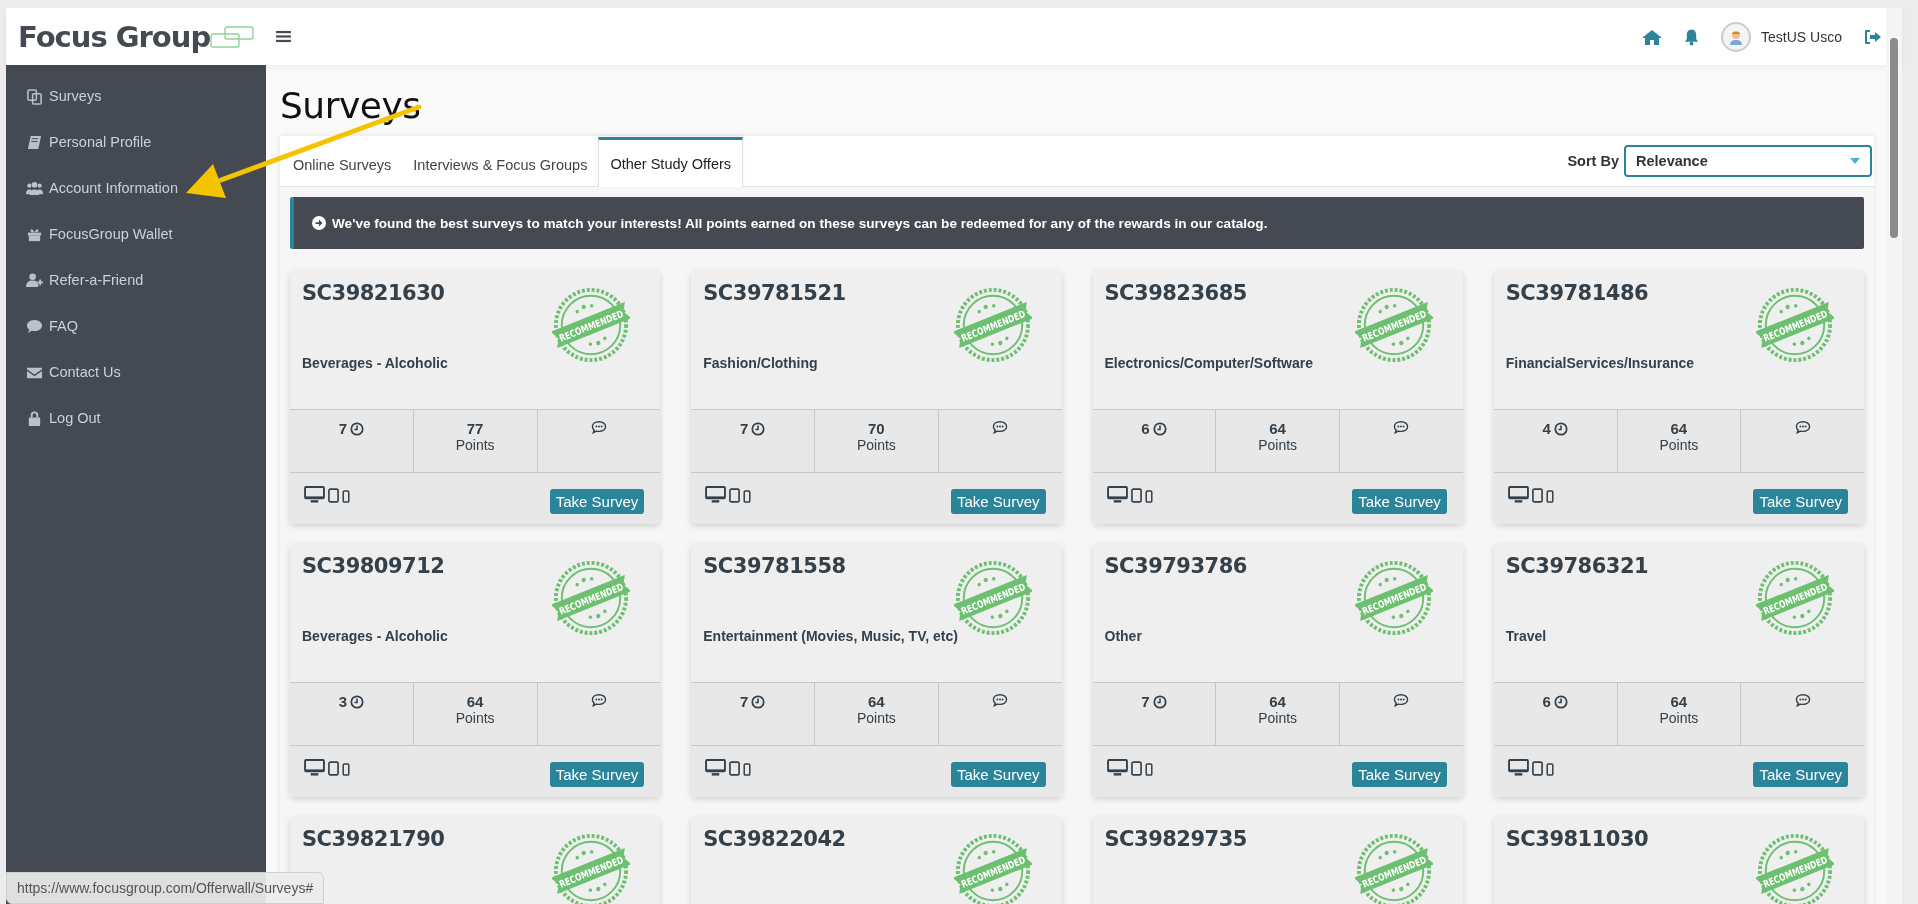 The height and width of the screenshot is (904, 1918). I want to click on survey-id: SC39793786, so click(1175, 566).